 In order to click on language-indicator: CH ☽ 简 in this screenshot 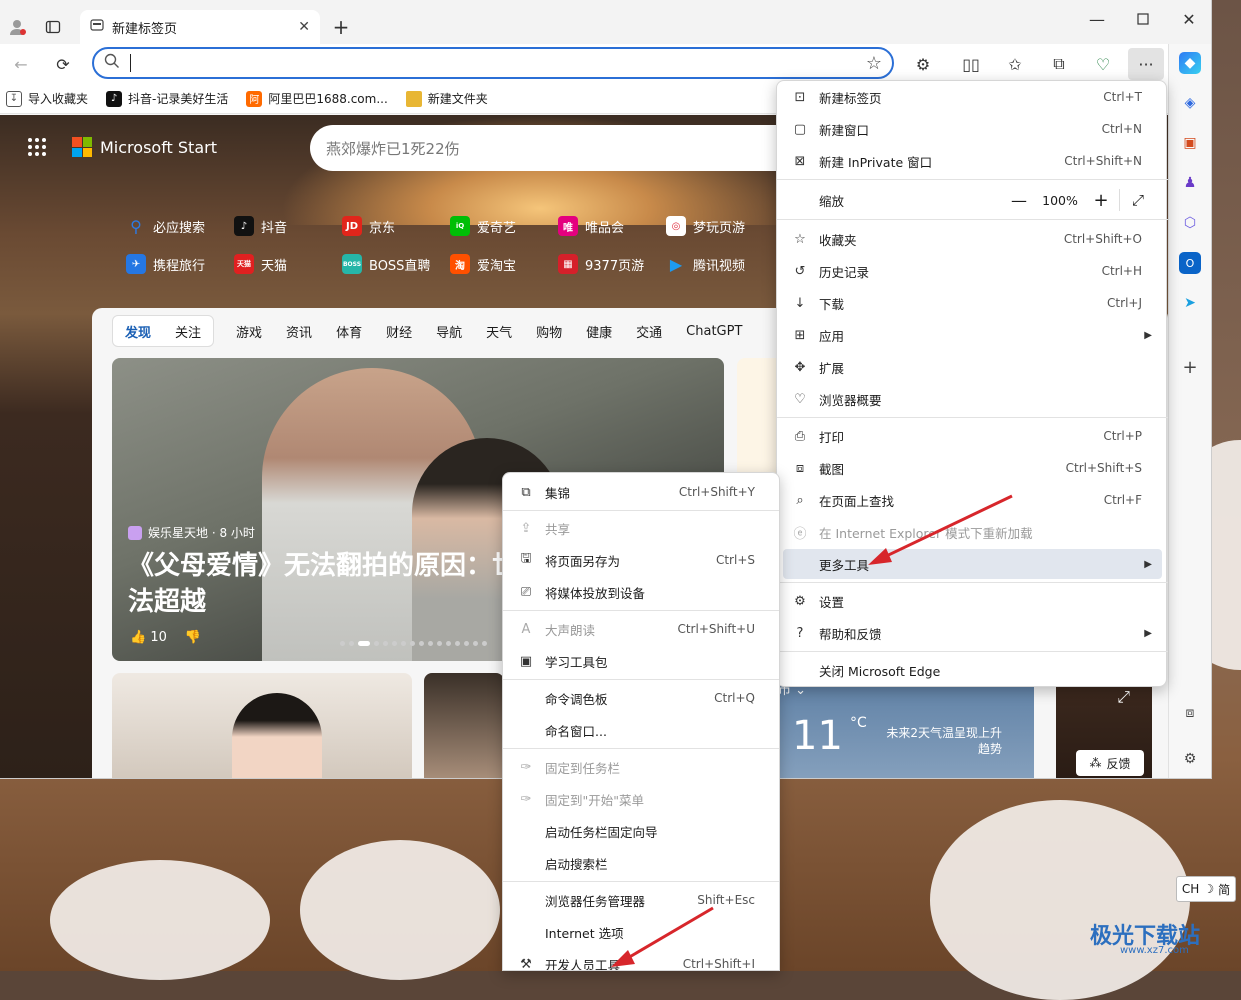, I will do `click(1206, 889)`.